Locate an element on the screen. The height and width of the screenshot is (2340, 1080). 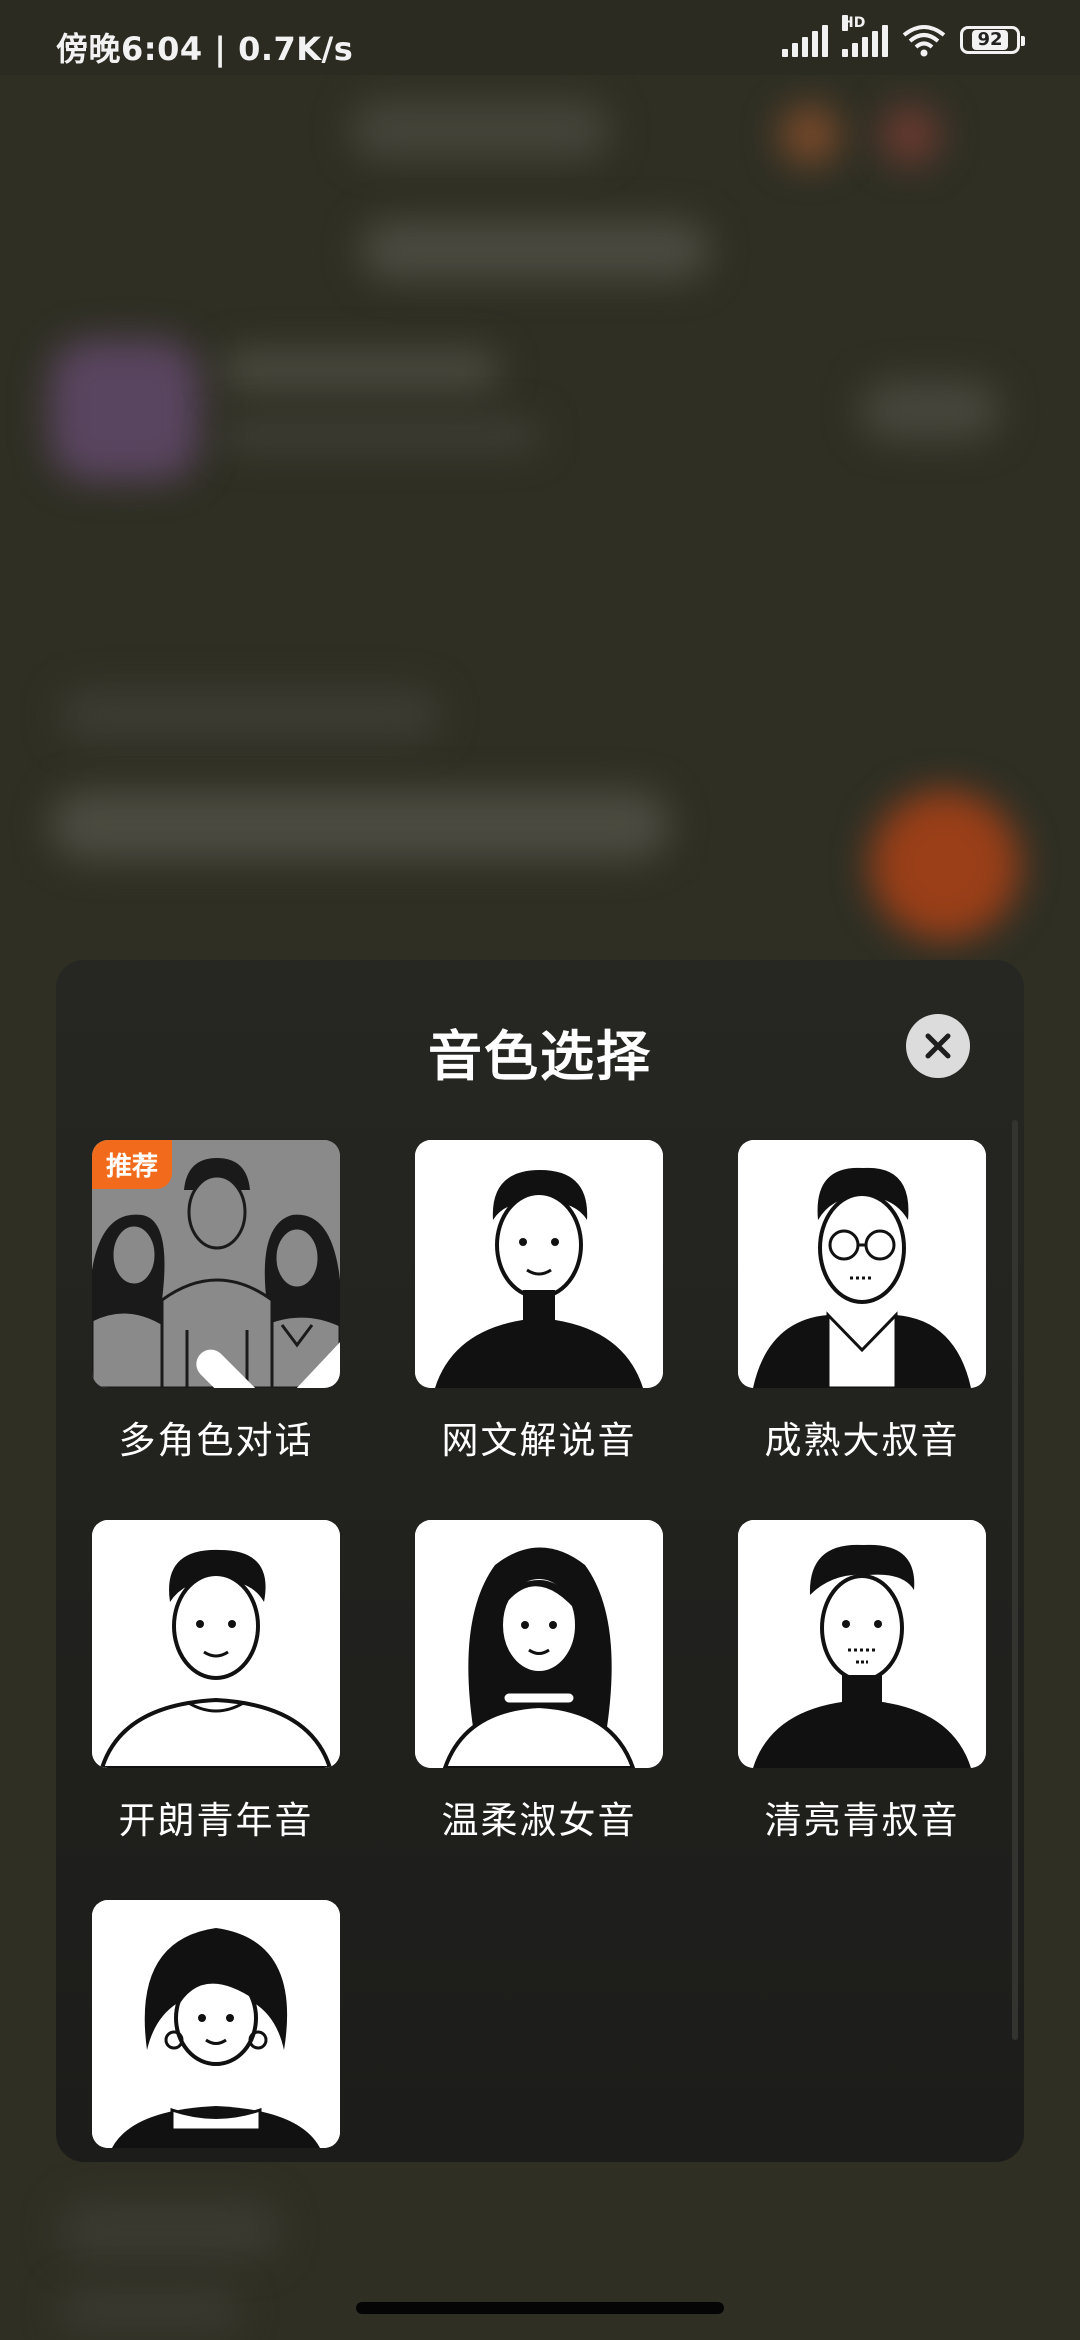
voice-label-mature-uncle: 成熟大叔音 is located at coordinates (862, 1440).